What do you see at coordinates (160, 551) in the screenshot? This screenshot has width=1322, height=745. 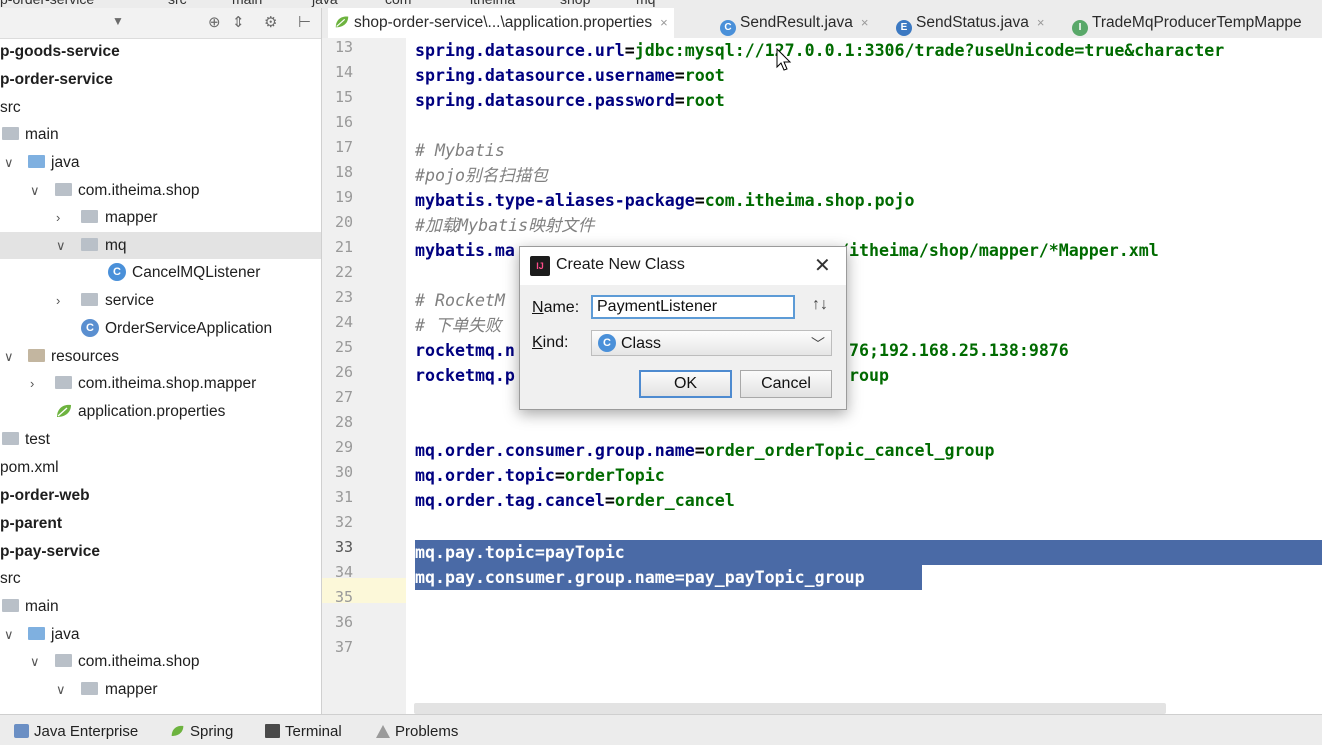 I see `tree-item-pay-service: p-pay-service` at bounding box center [160, 551].